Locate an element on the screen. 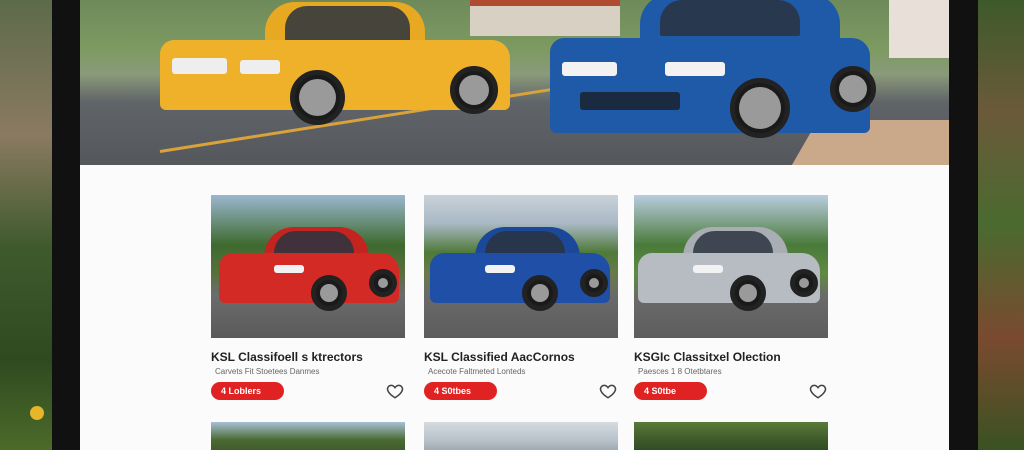 The image size is (1024, 450). red-car is located at coordinates (309, 272).